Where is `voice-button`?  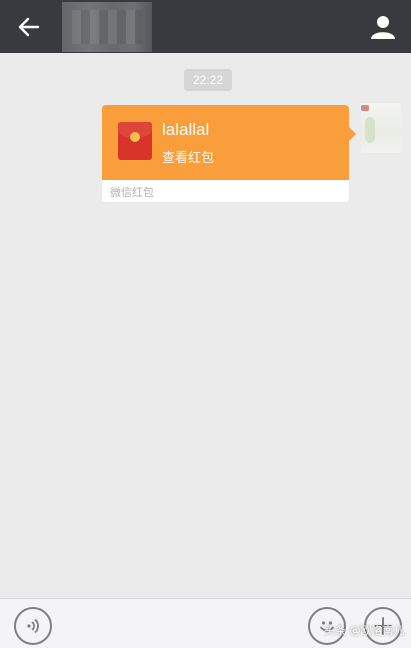 voice-button is located at coordinates (33, 626).